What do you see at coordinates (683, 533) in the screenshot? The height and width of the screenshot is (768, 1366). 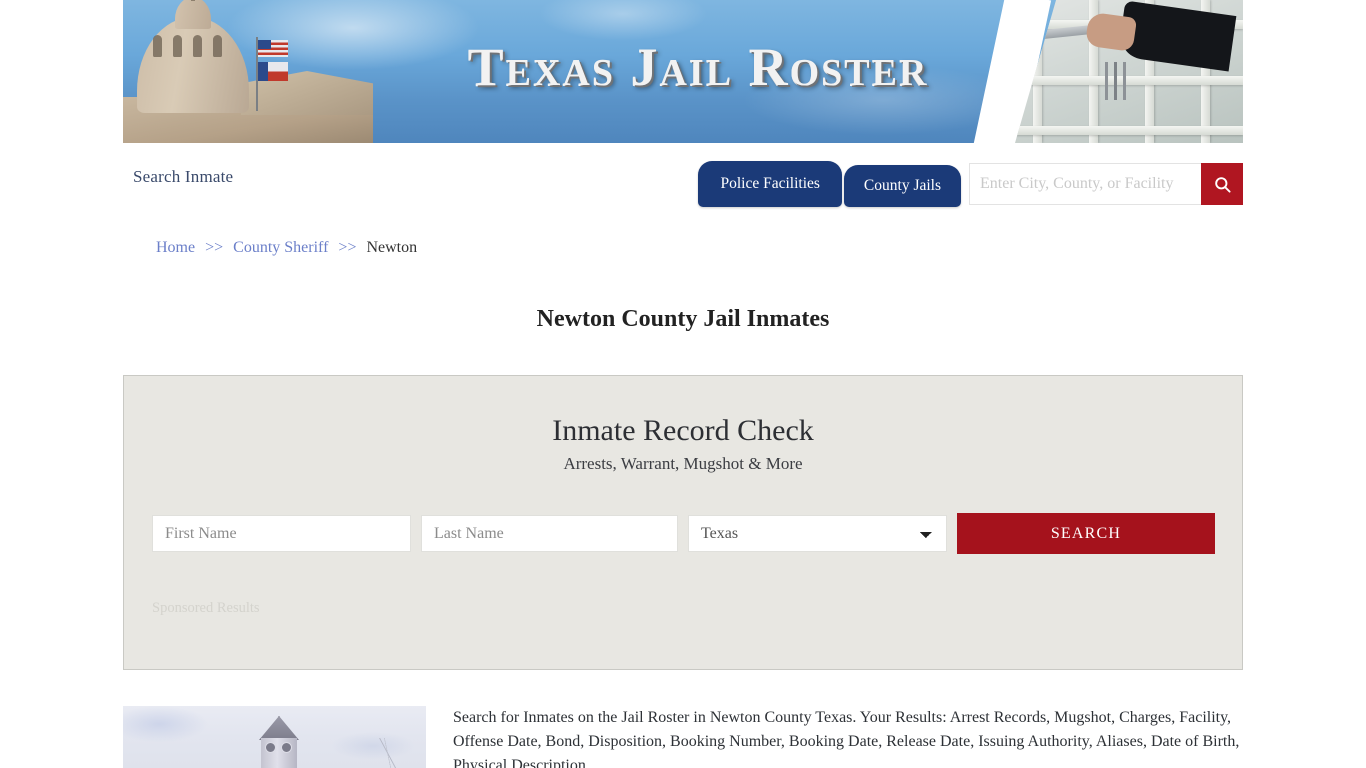 I see `inmate-search-form: Texas SEARCH` at bounding box center [683, 533].